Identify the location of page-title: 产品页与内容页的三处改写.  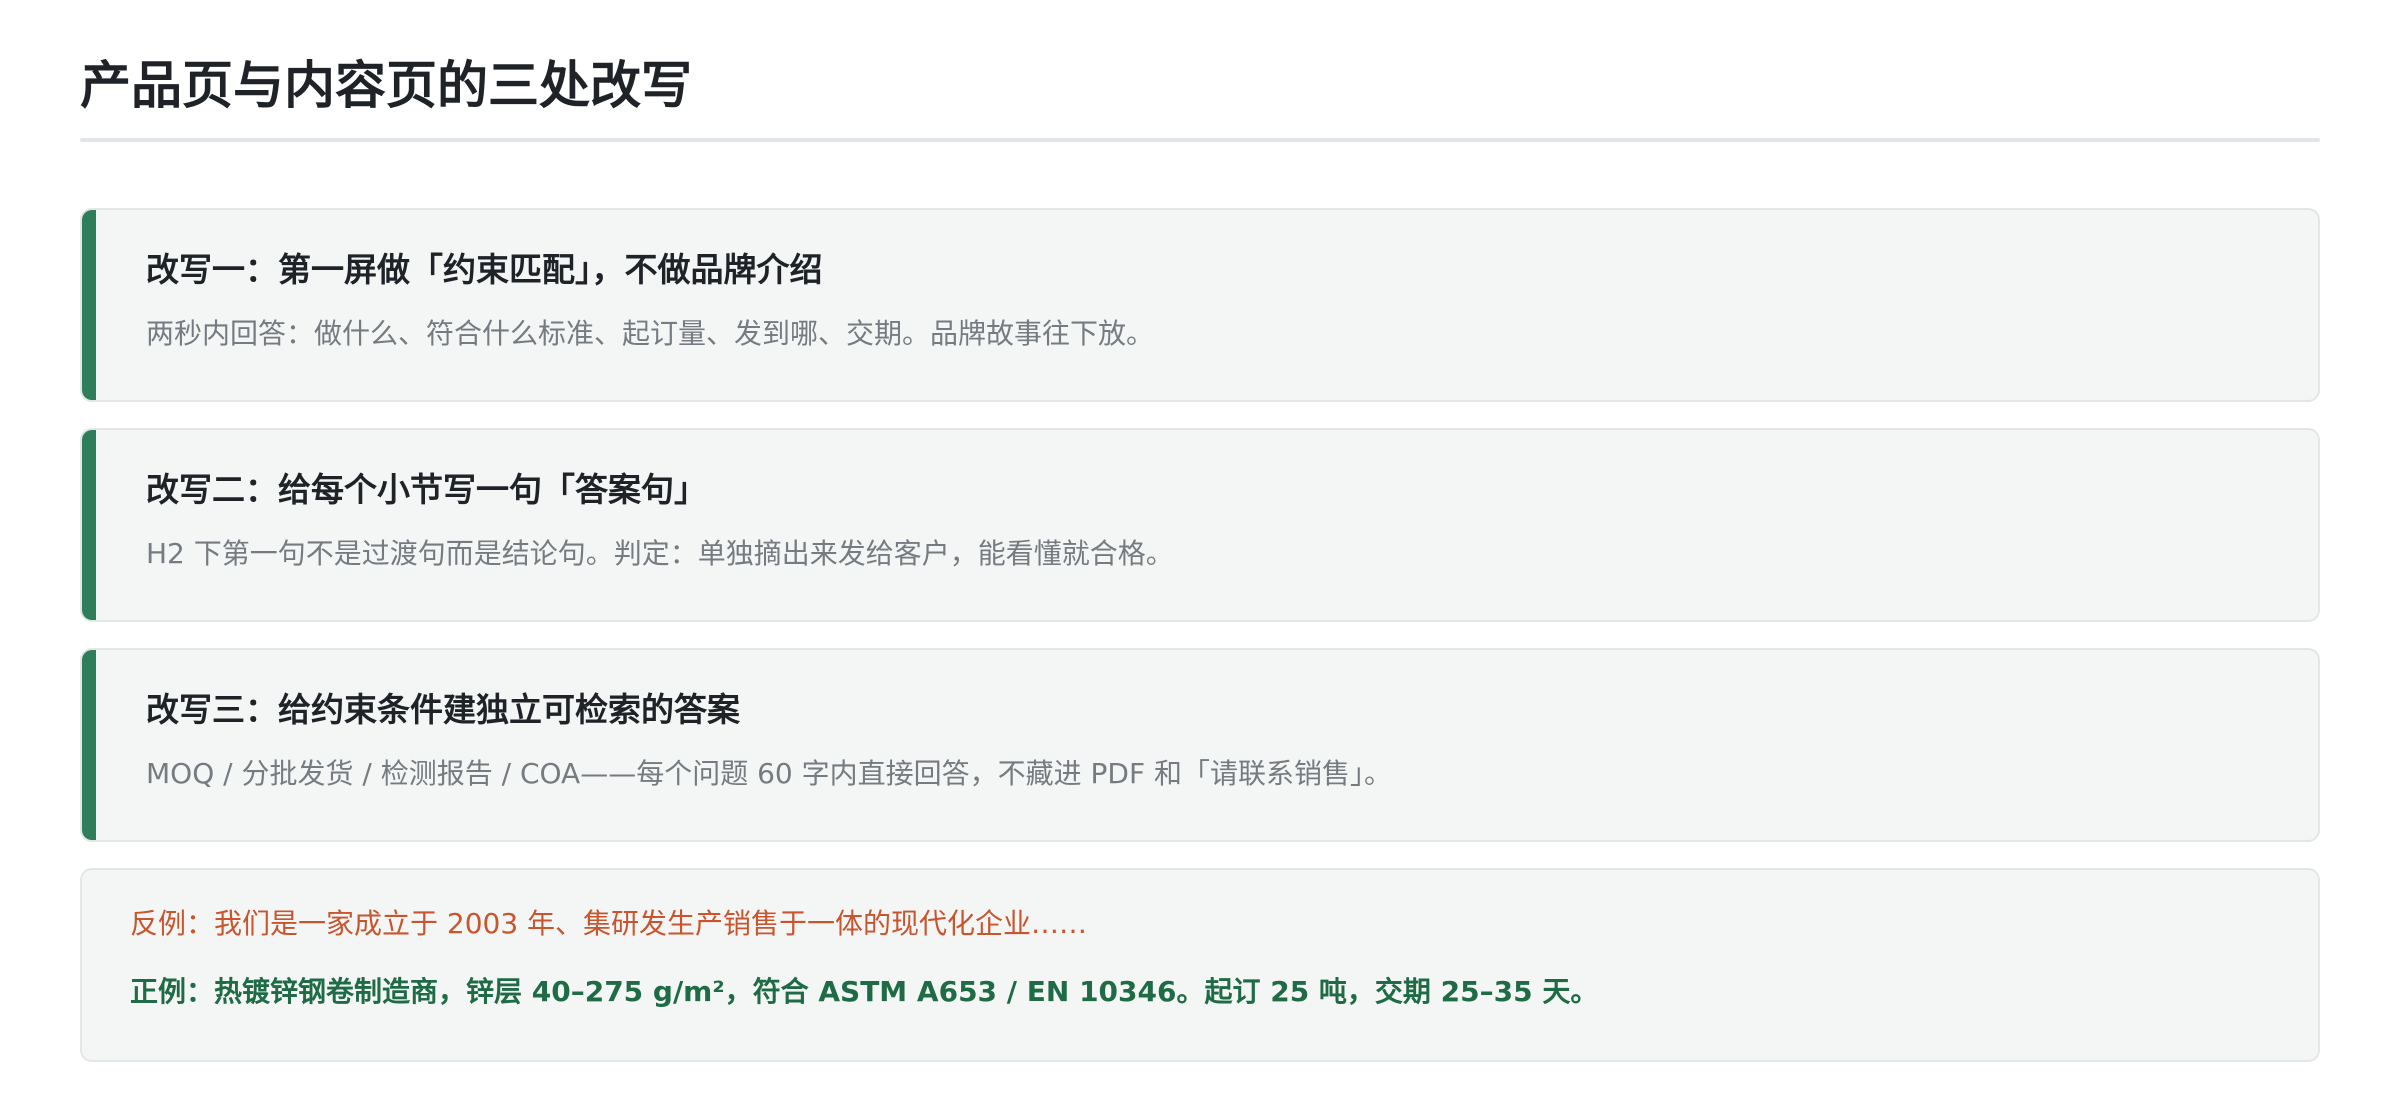
(386, 86).